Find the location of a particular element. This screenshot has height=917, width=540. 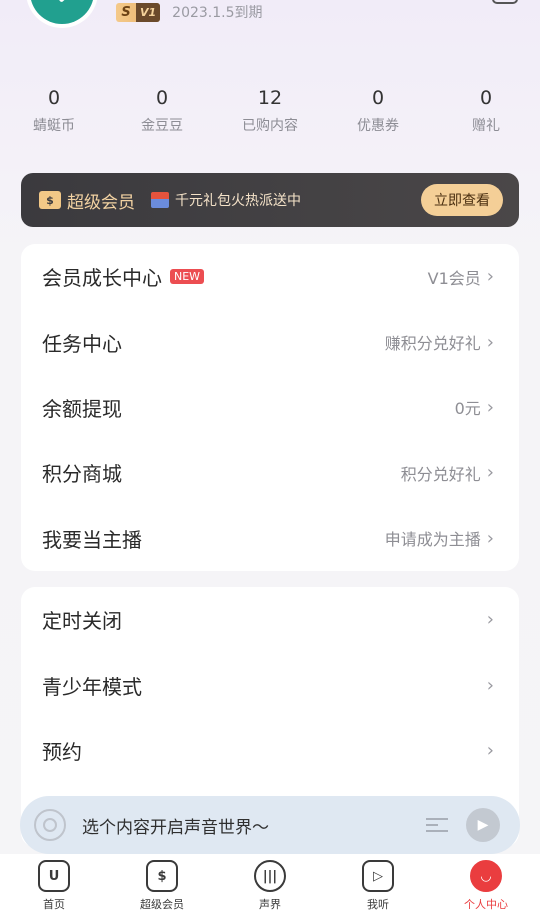

stat-label: 已购内容 is located at coordinates (270, 126).